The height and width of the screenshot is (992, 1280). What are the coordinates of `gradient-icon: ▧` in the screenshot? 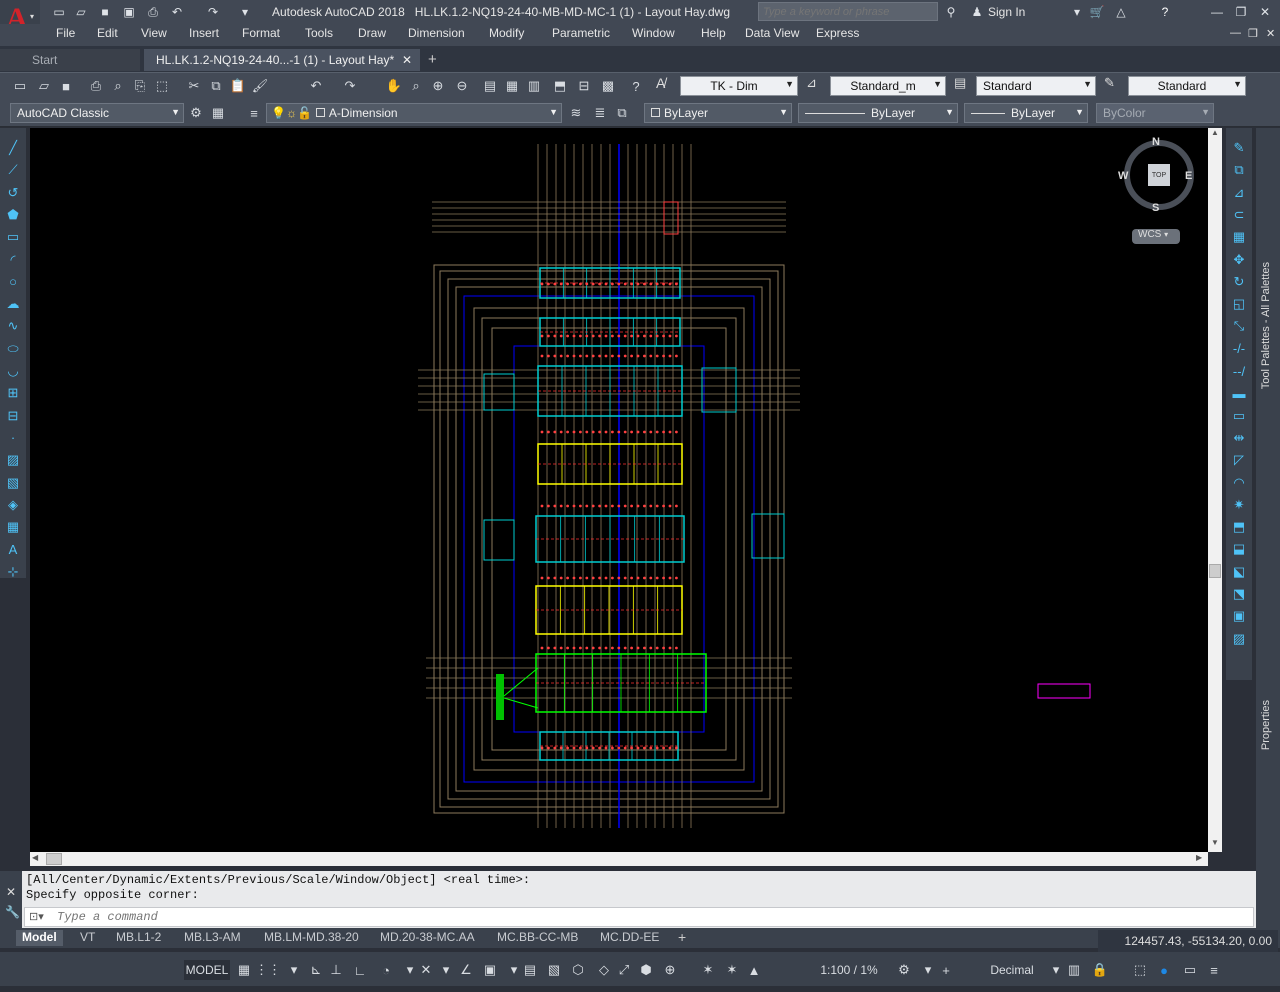 It's located at (13, 483).